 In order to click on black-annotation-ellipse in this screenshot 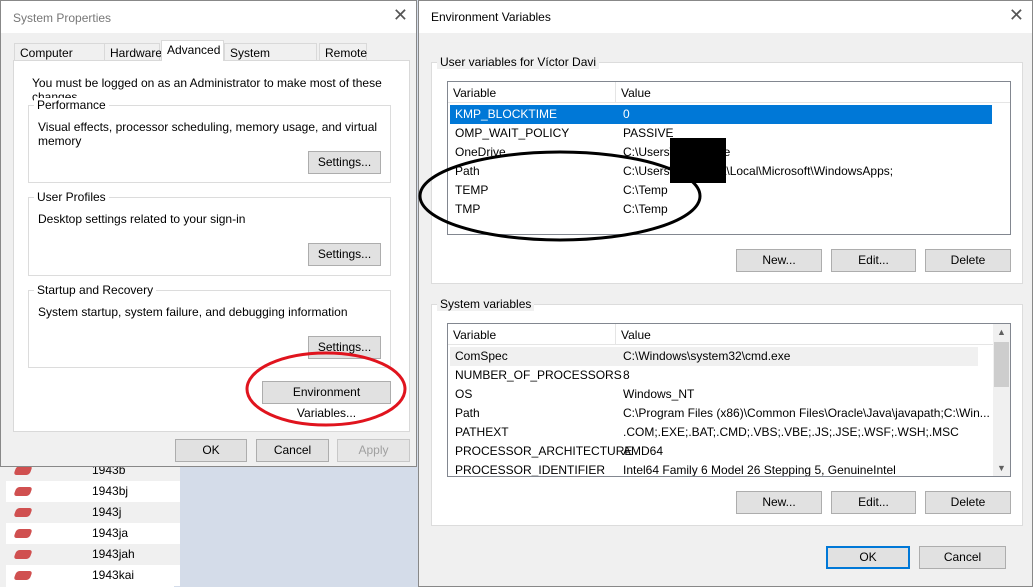, I will do `click(560, 196)`.